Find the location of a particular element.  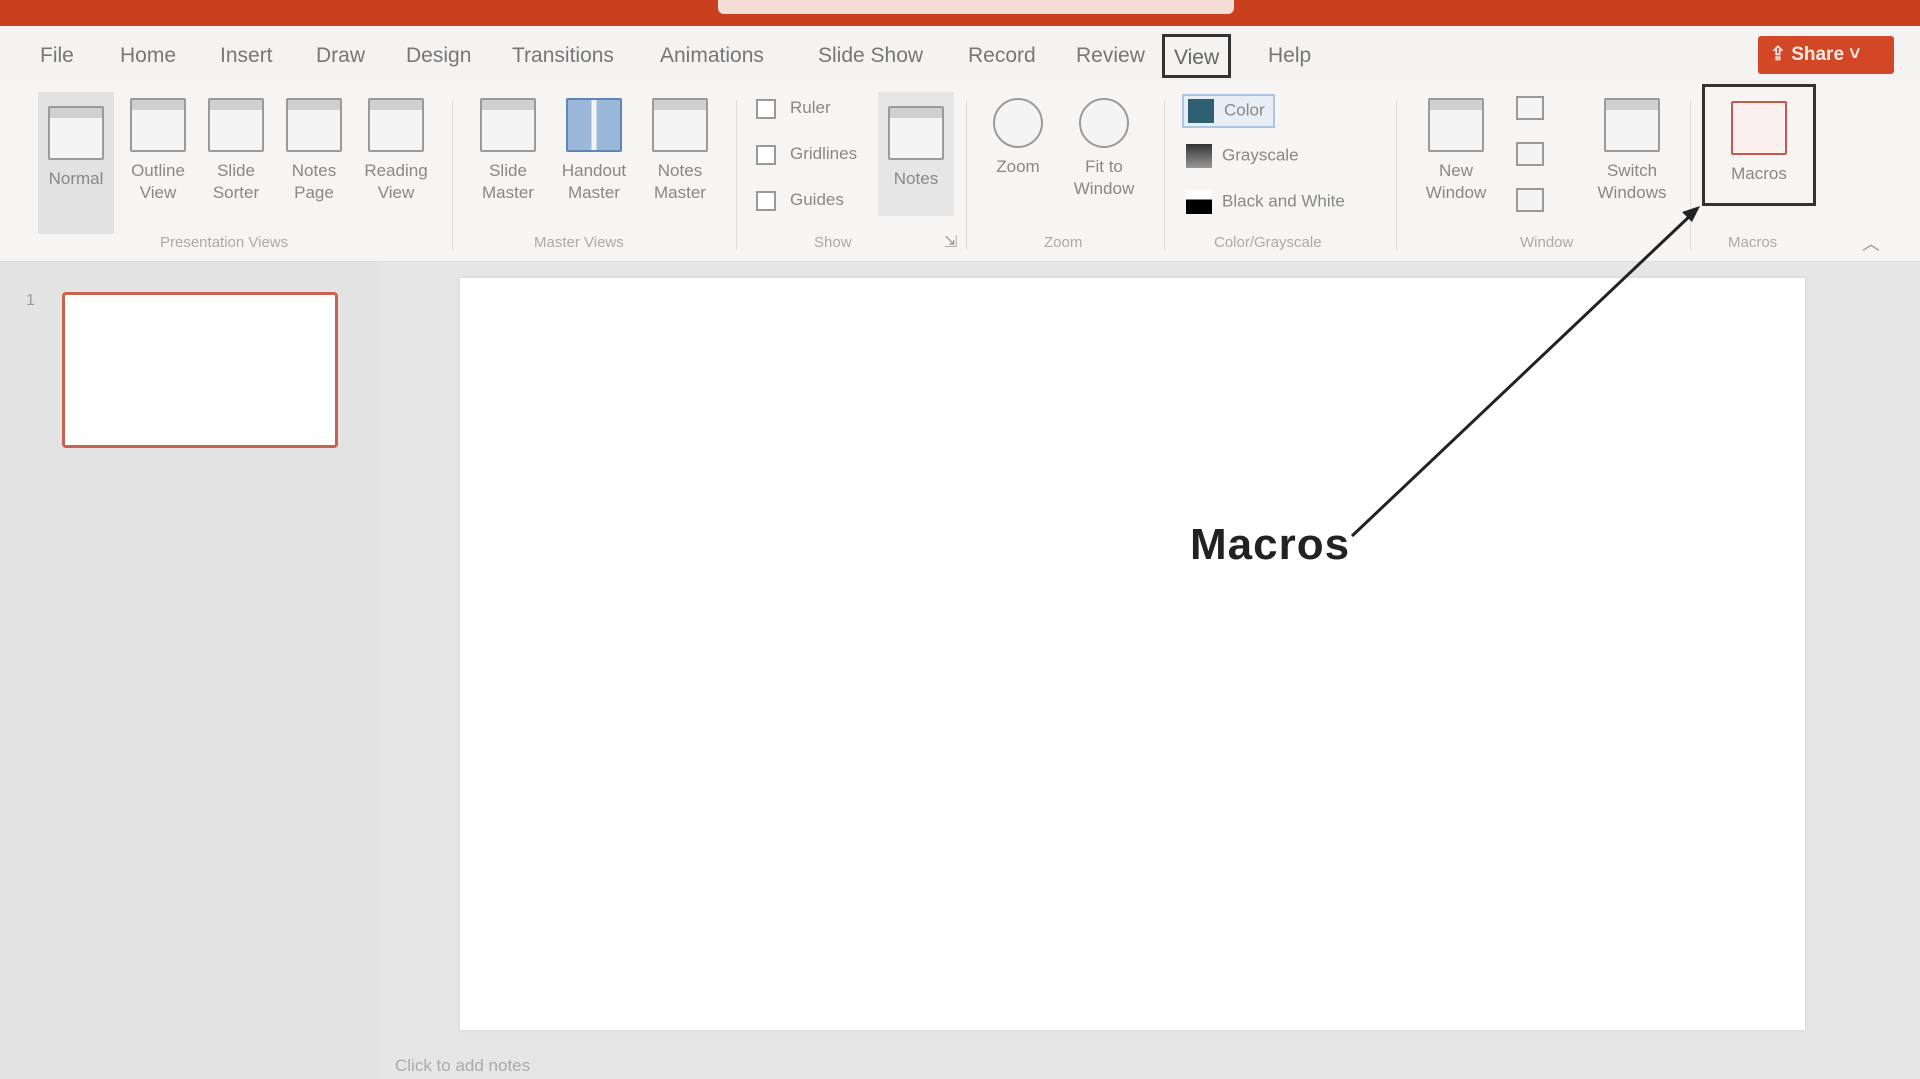

slide-sorter-button: Slide Sorter is located at coordinates (236, 144).